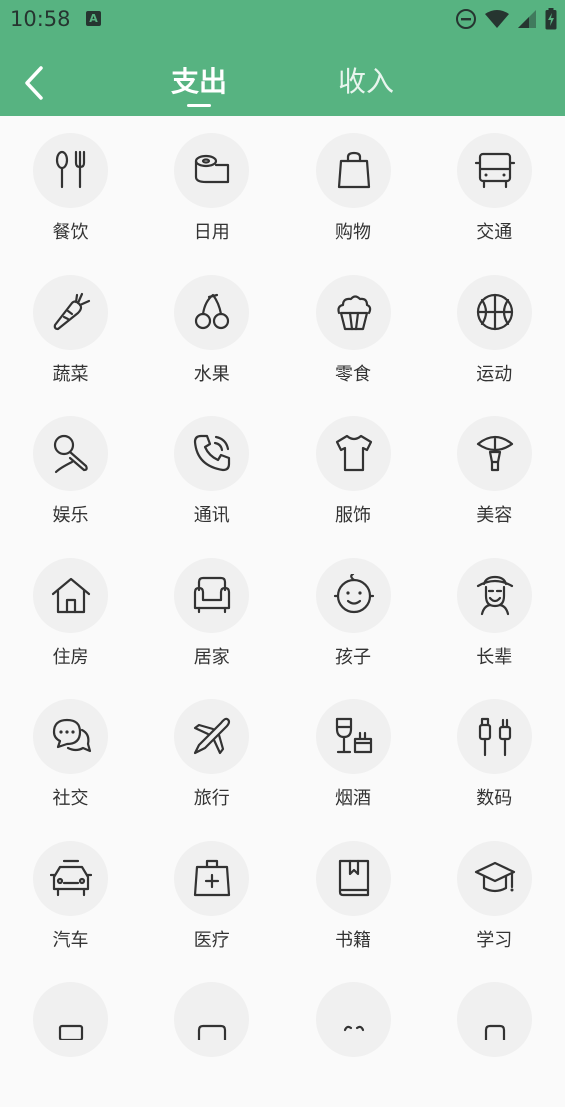 The width and height of the screenshot is (565, 1107). Describe the element at coordinates (211, 940) in the screenshot. I see `category-label: 医疗` at that location.